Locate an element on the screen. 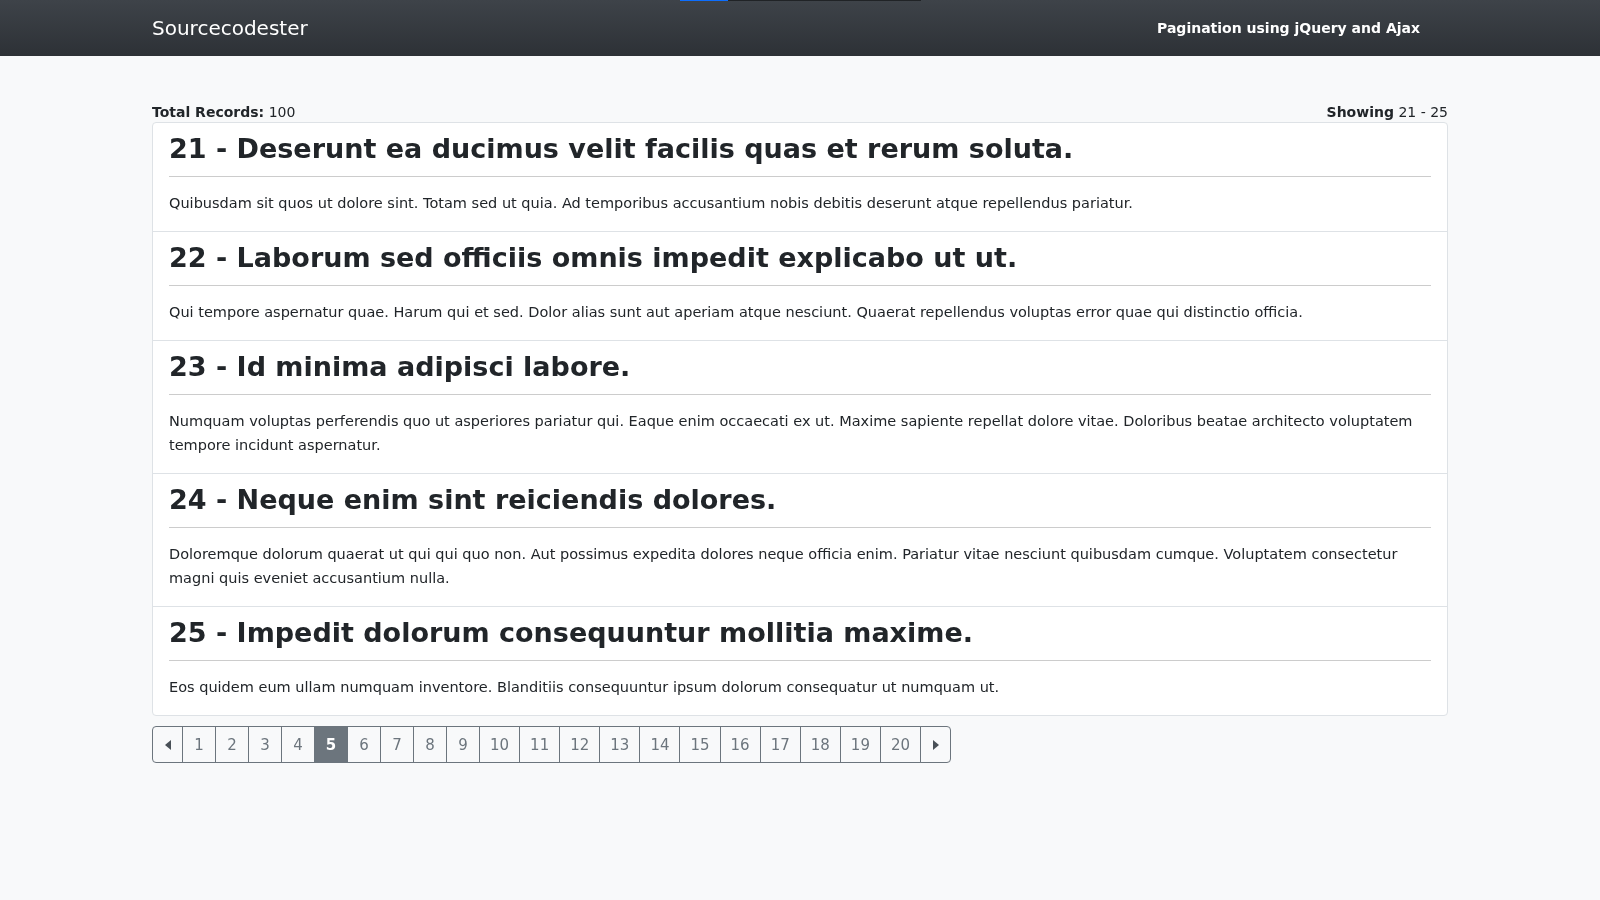  page-button: 16 is located at coordinates (740, 745).